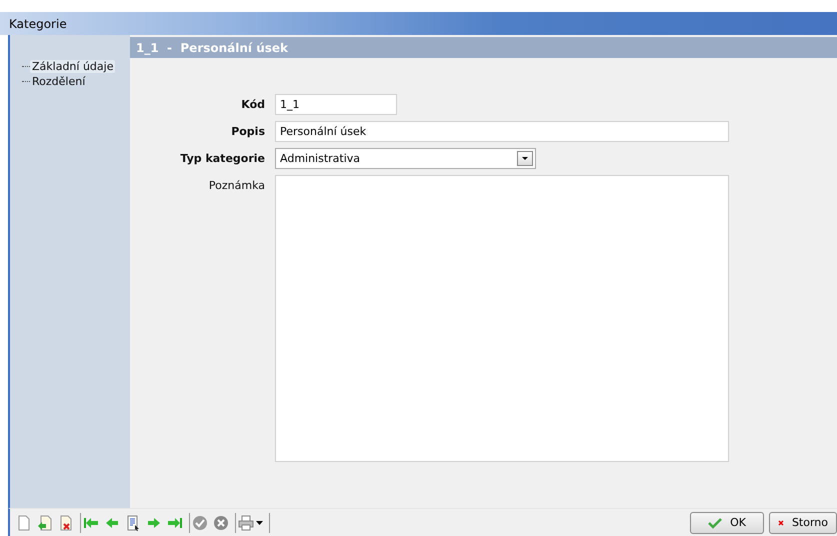  I want to click on page-arrow-icon, so click(45, 522).